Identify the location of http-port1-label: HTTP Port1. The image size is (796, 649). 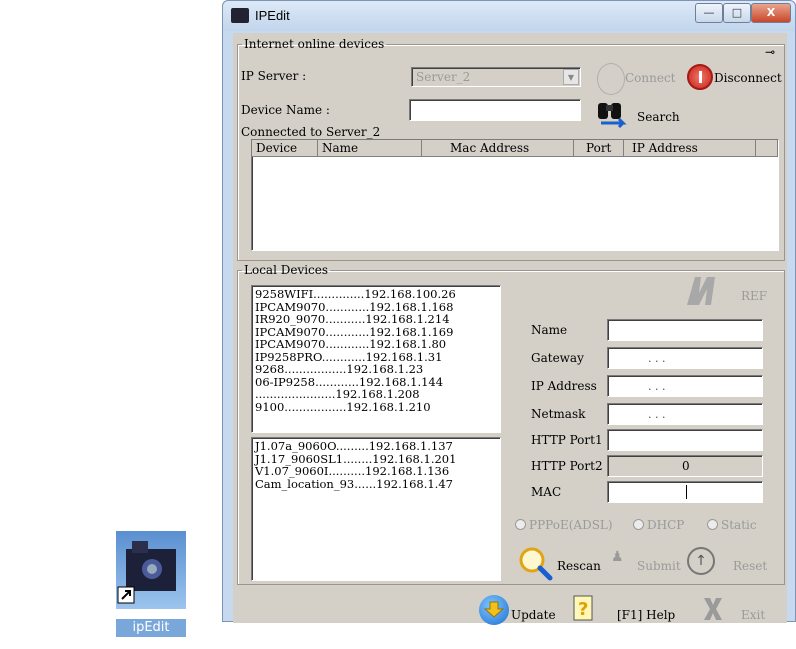
(567, 440).